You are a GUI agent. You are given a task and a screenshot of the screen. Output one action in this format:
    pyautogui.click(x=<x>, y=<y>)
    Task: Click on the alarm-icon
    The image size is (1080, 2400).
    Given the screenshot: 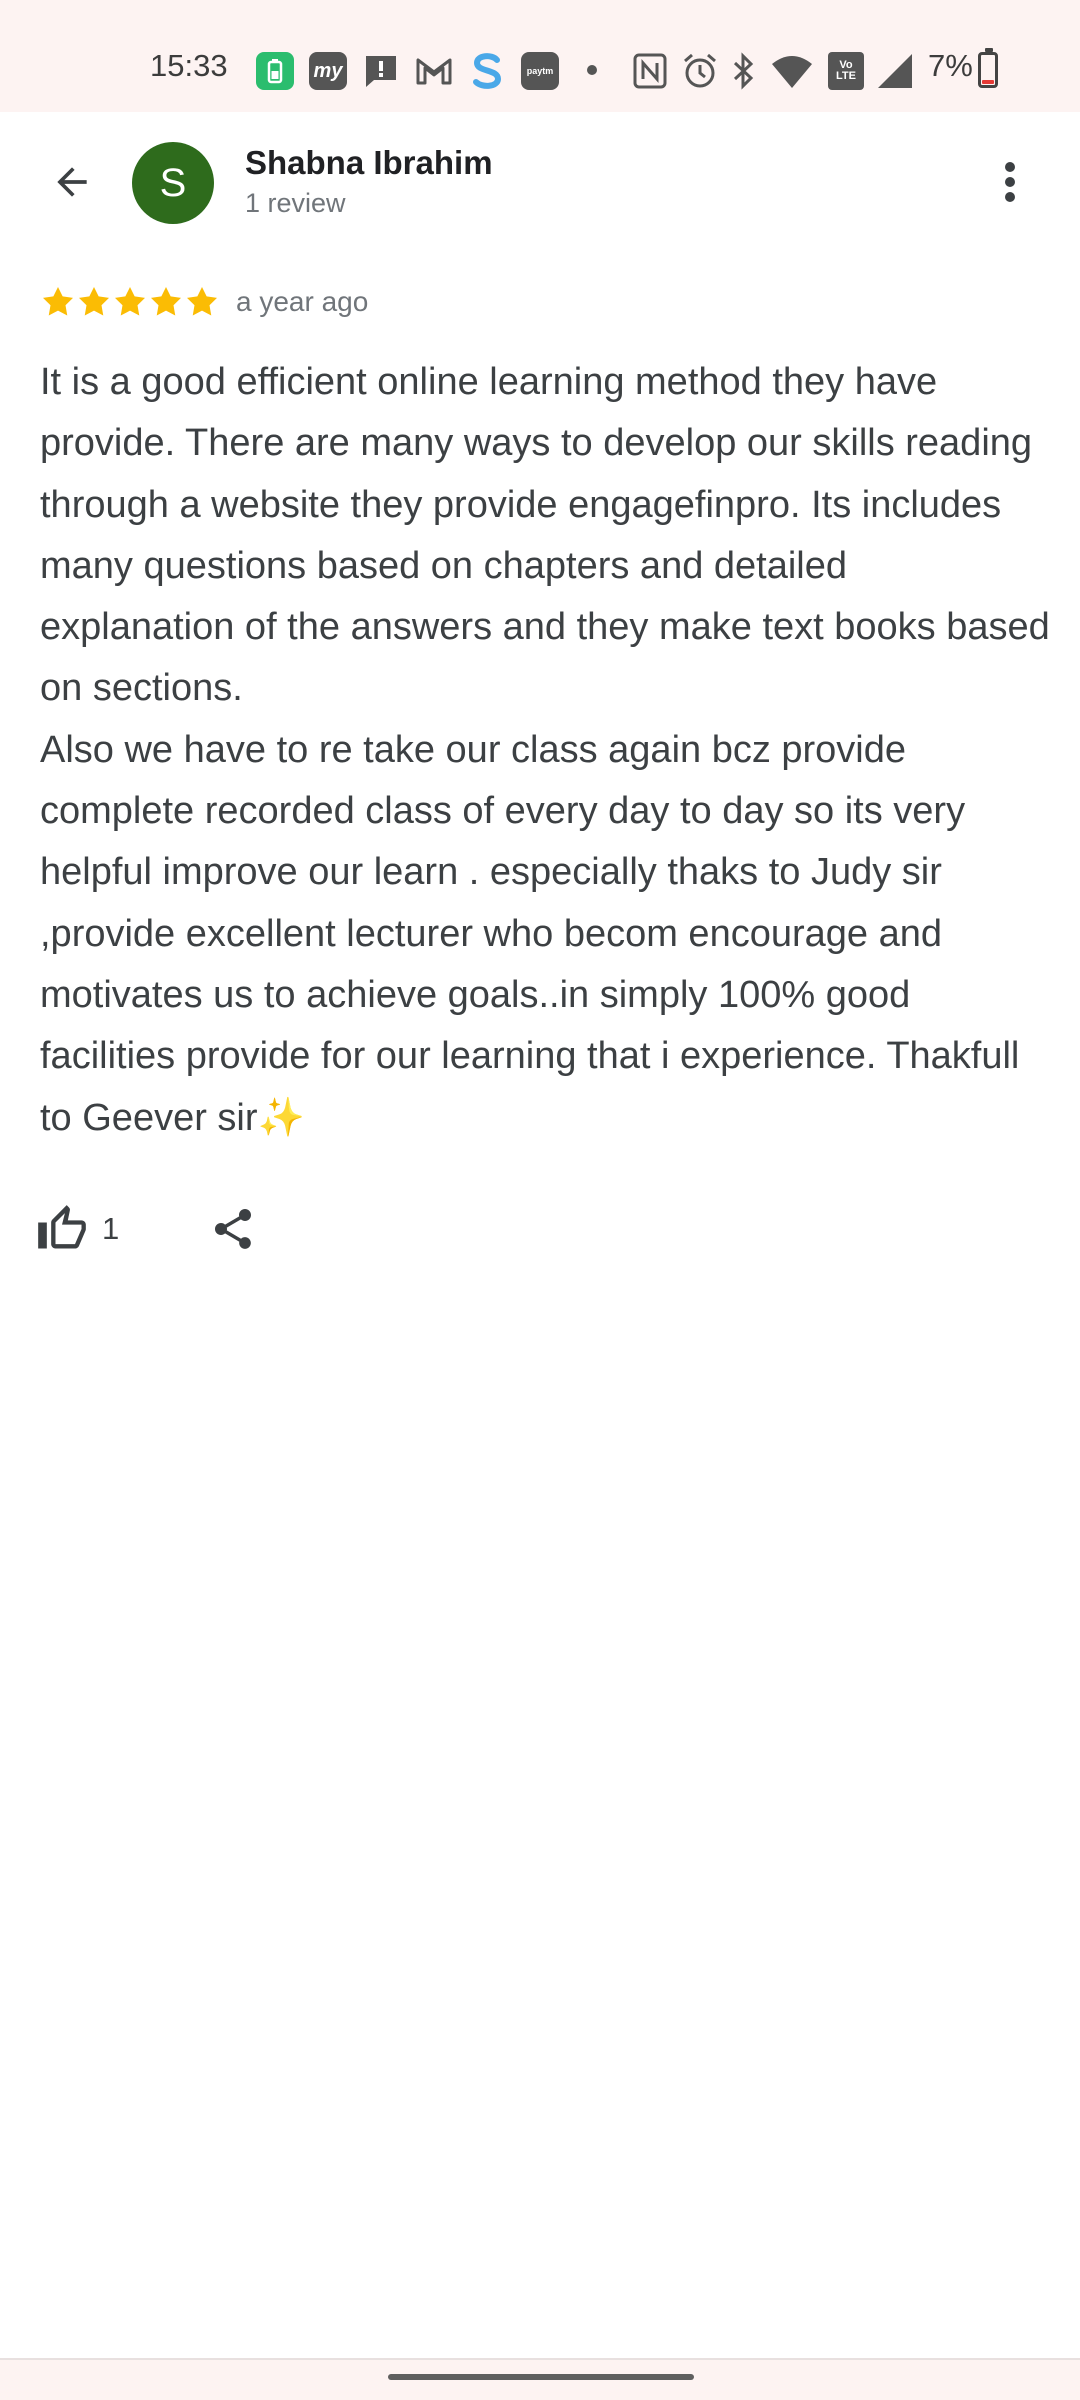 What is the action you would take?
    pyautogui.click(x=700, y=75)
    